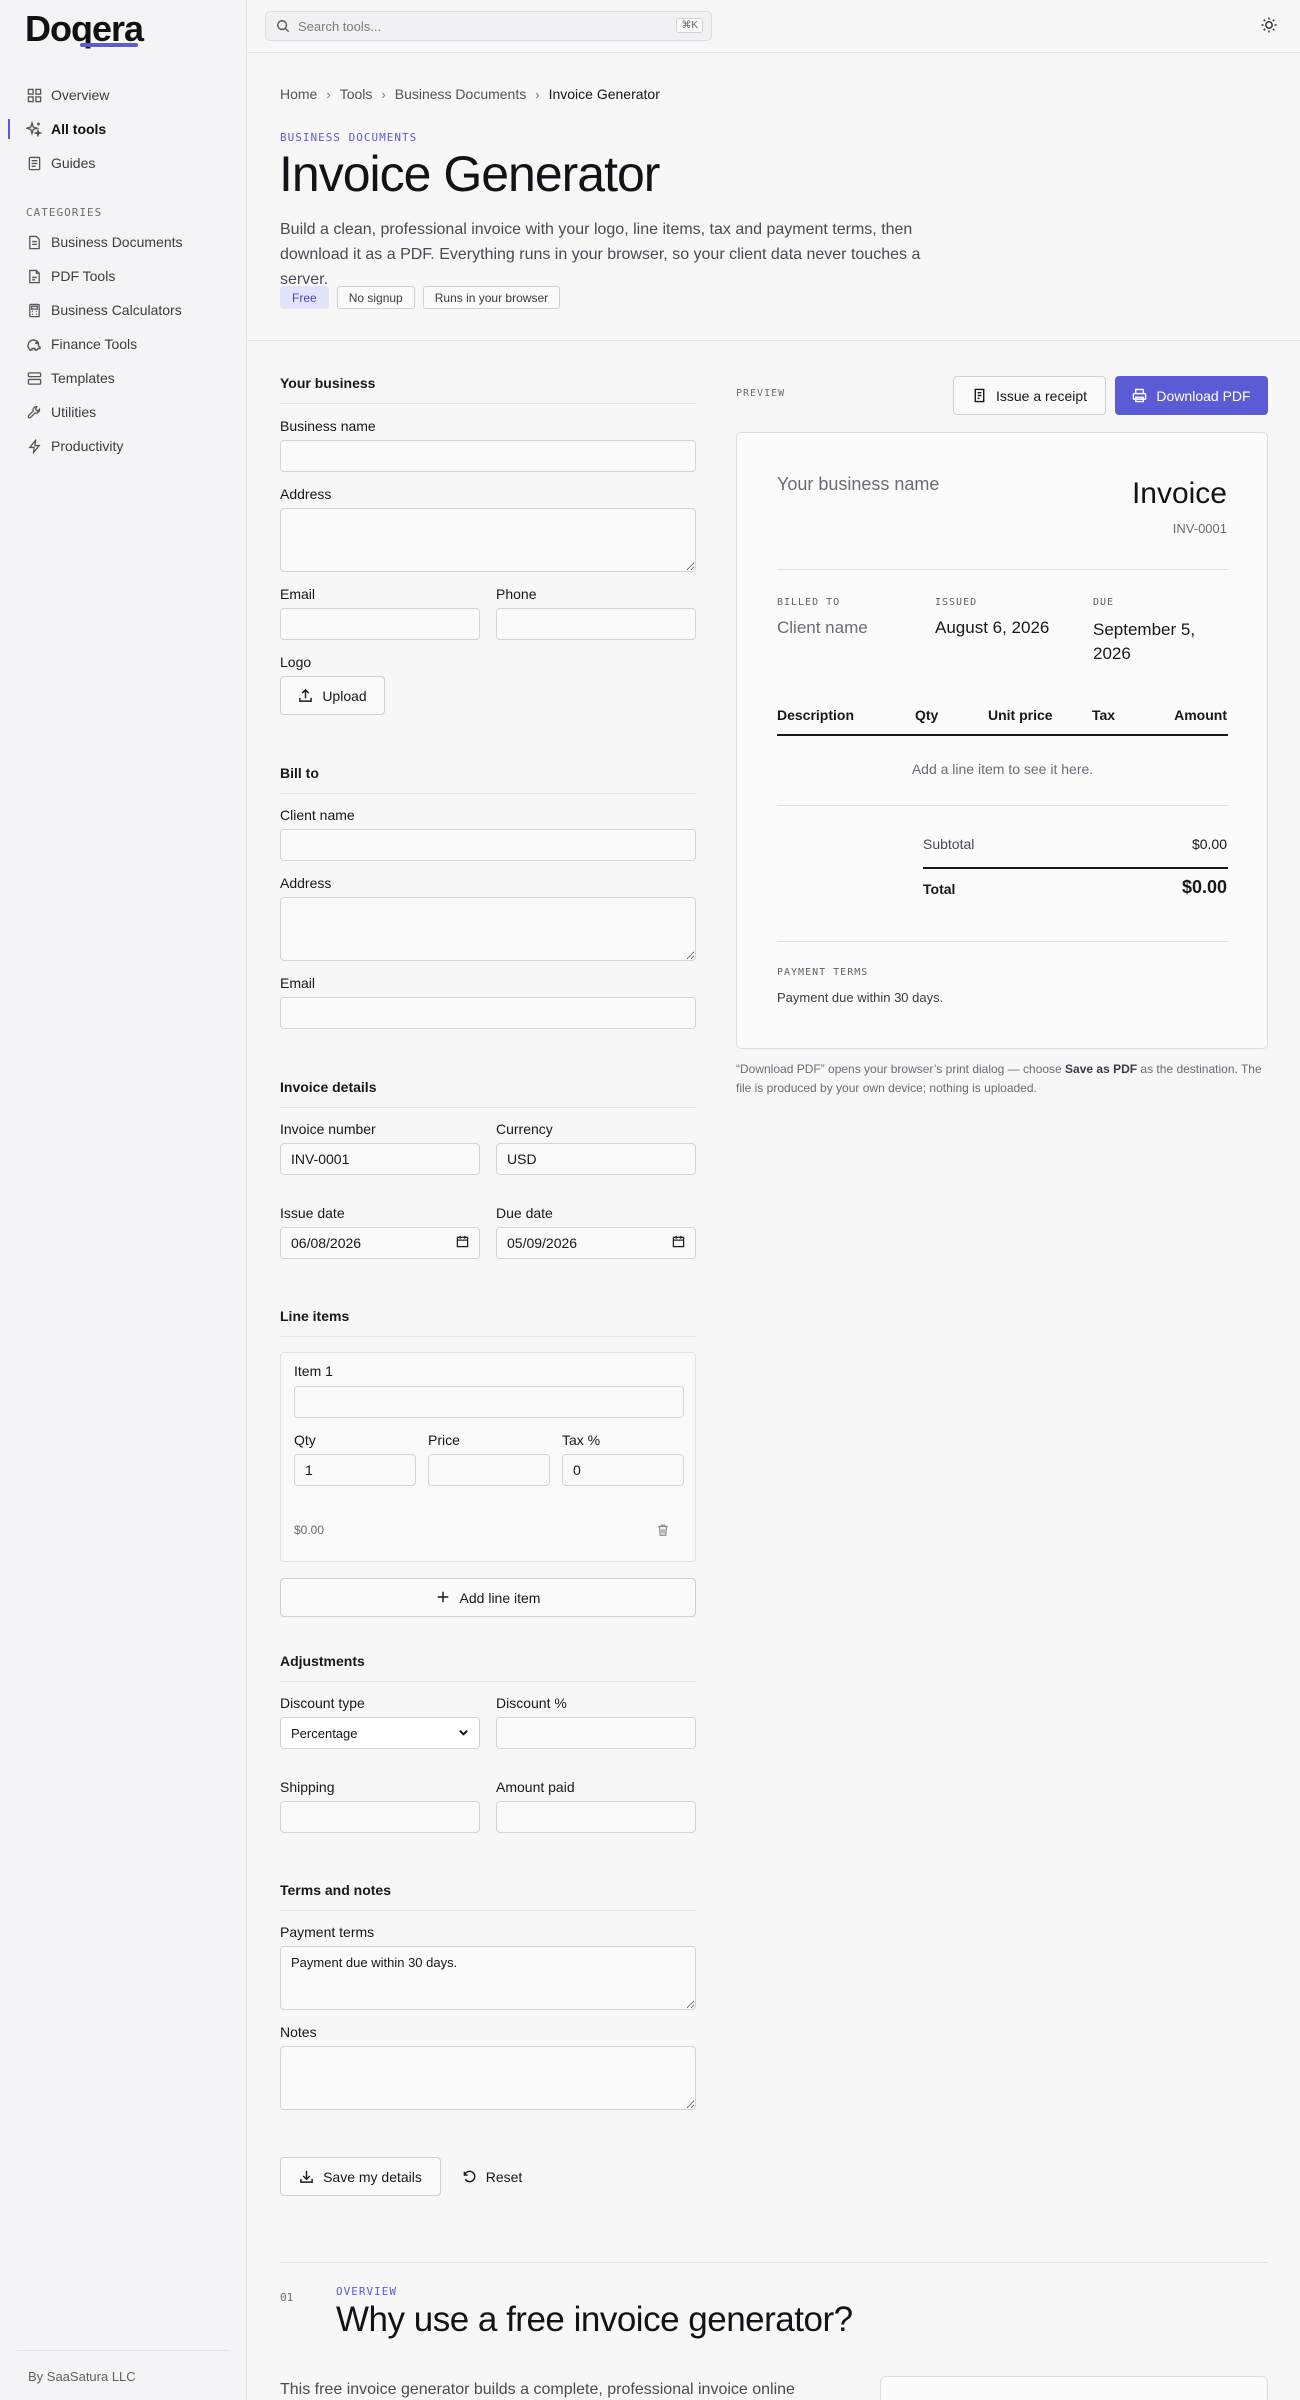 The width and height of the screenshot is (1300, 2400). I want to click on due-date-value: 05/09/2026, so click(542, 1243).